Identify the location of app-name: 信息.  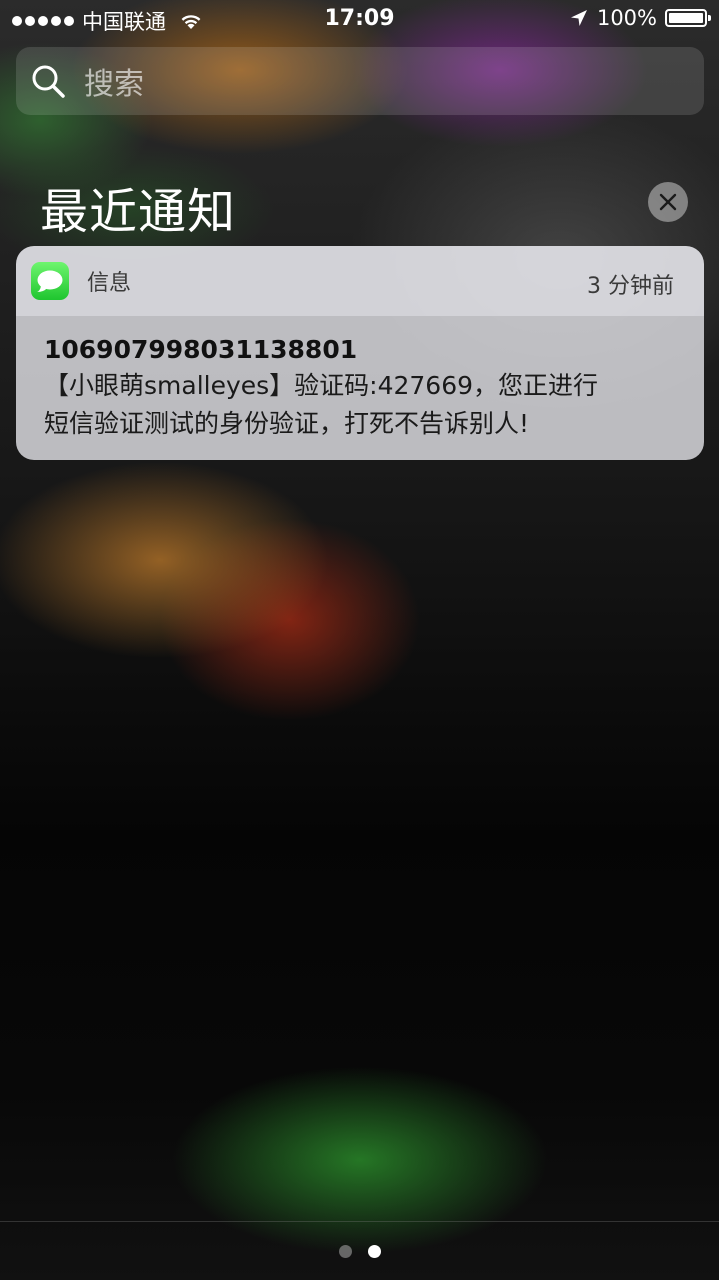
(109, 283).